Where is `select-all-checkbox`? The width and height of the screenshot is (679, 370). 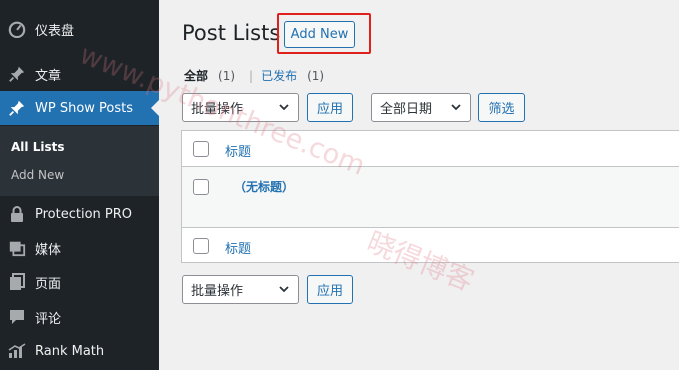 select-all-checkbox is located at coordinates (201, 149).